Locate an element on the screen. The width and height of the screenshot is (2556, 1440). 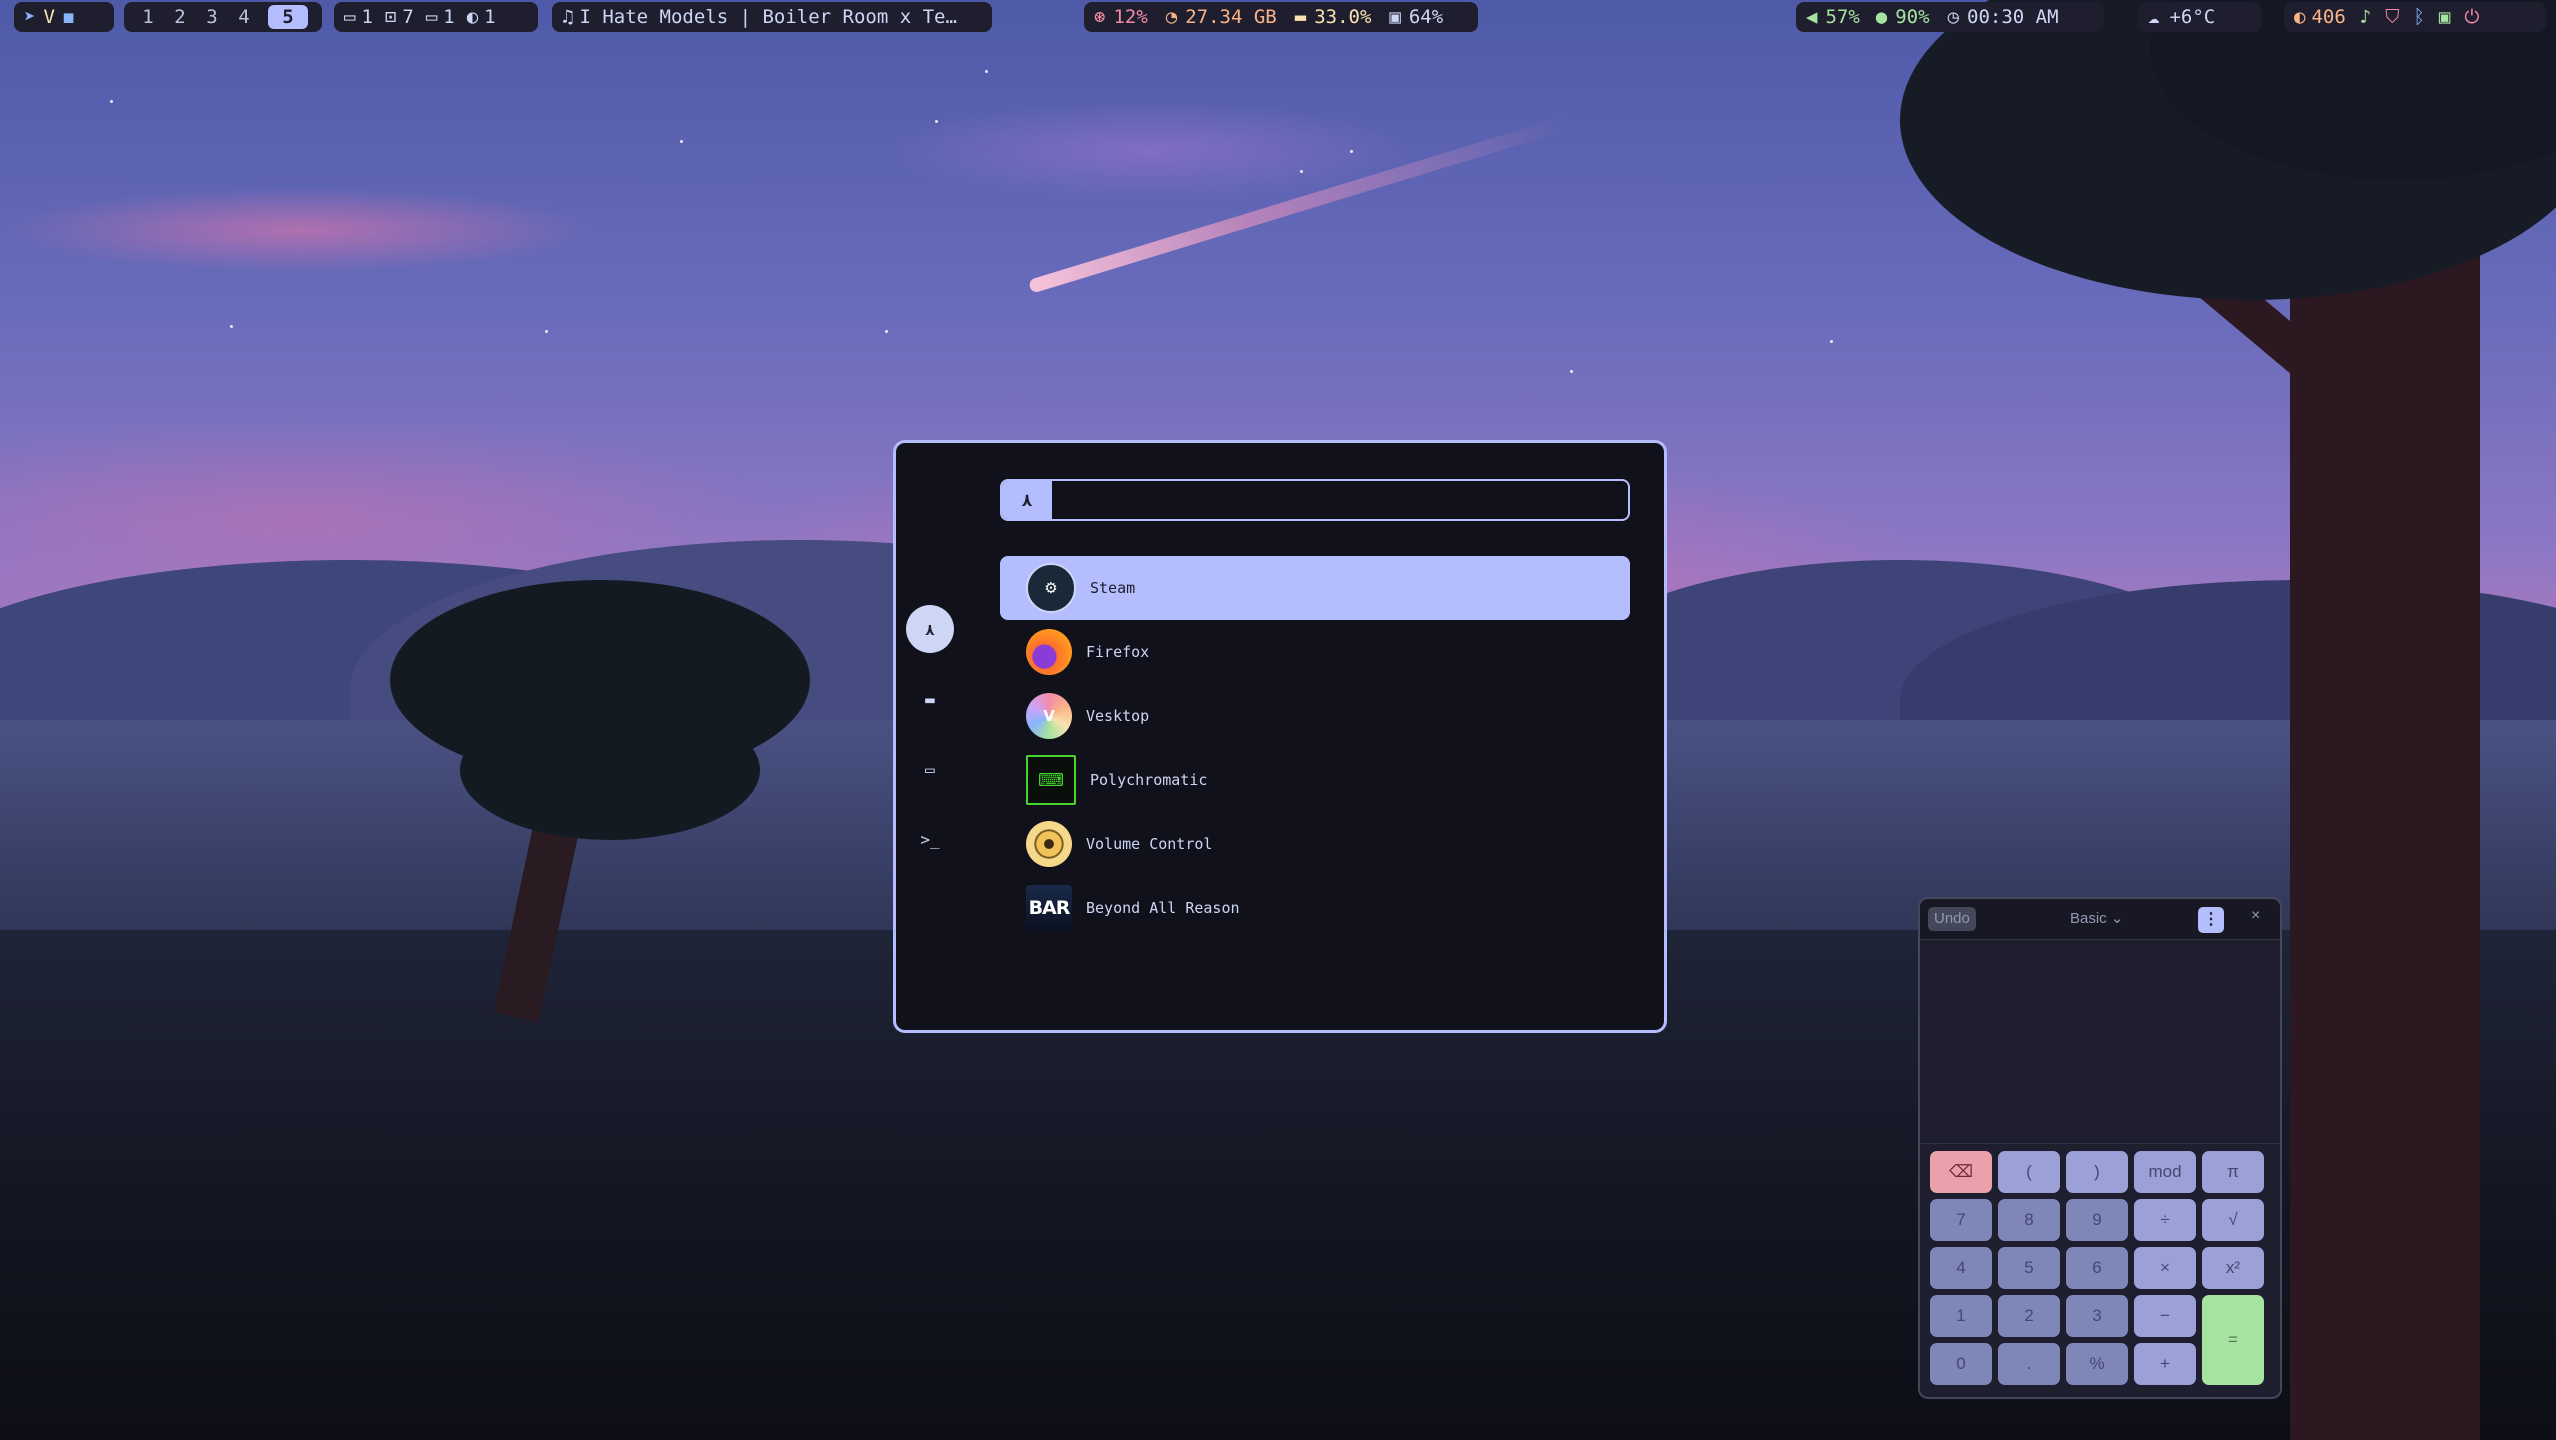
power-icon: ⏻ is located at coordinates (2471, 17).